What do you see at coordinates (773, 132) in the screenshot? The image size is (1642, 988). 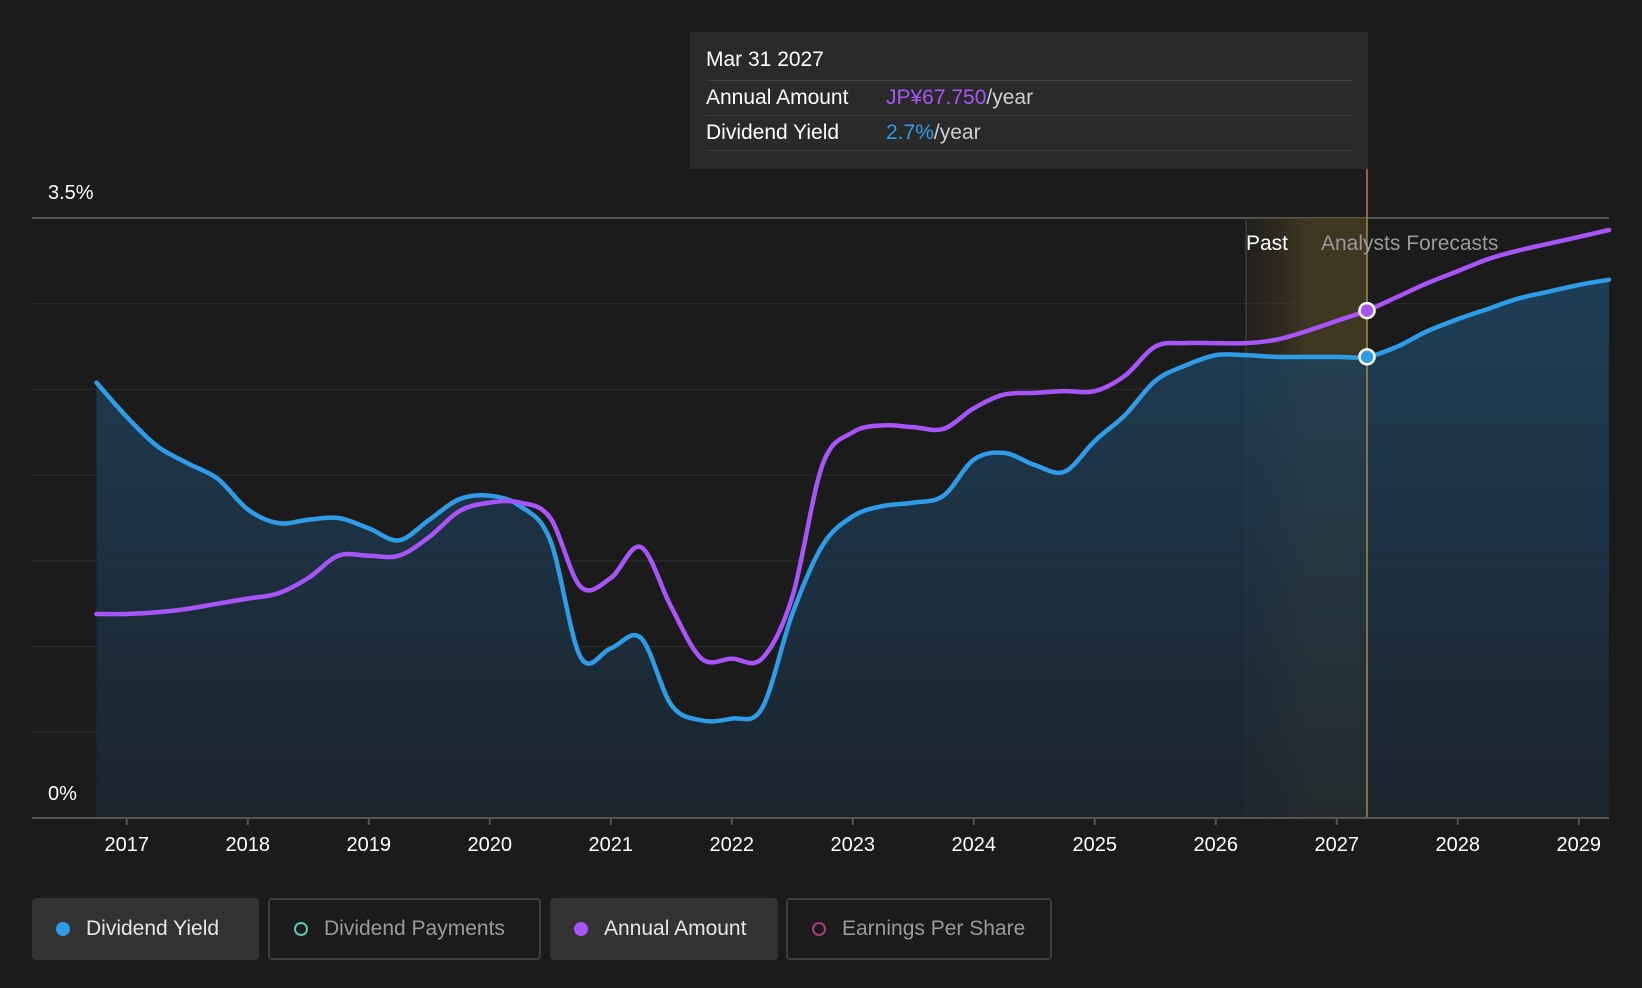 I see `tooltip-label: Dividend Yield` at bounding box center [773, 132].